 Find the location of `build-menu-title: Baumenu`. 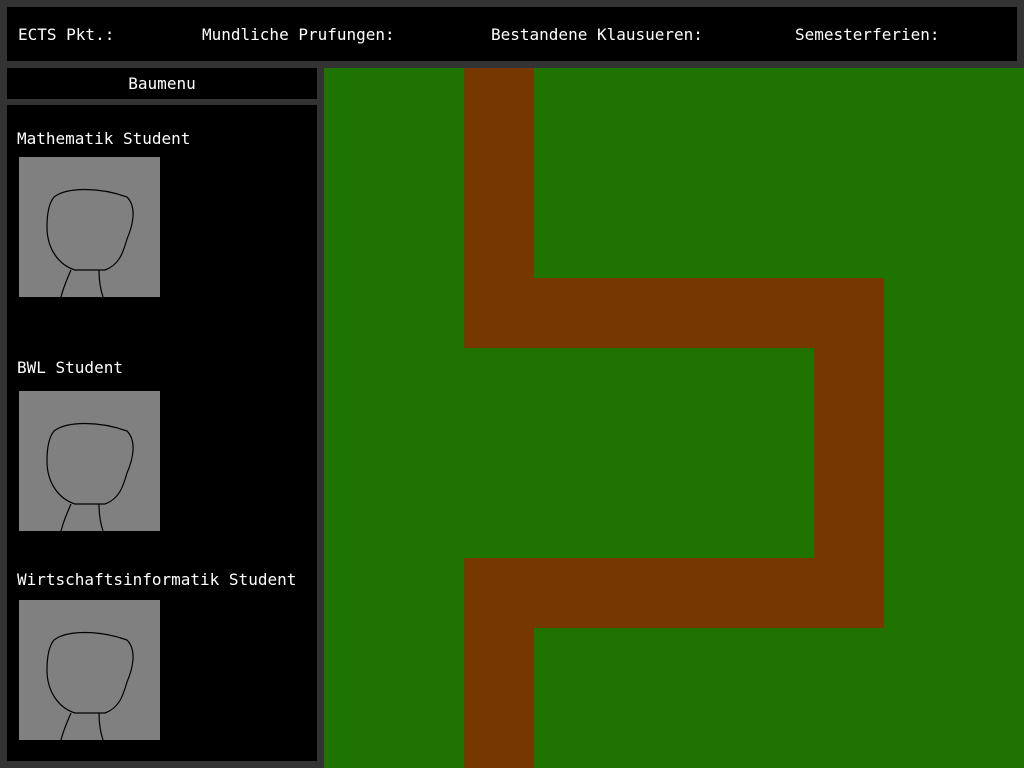

build-menu-title: Baumenu is located at coordinates (162, 83).